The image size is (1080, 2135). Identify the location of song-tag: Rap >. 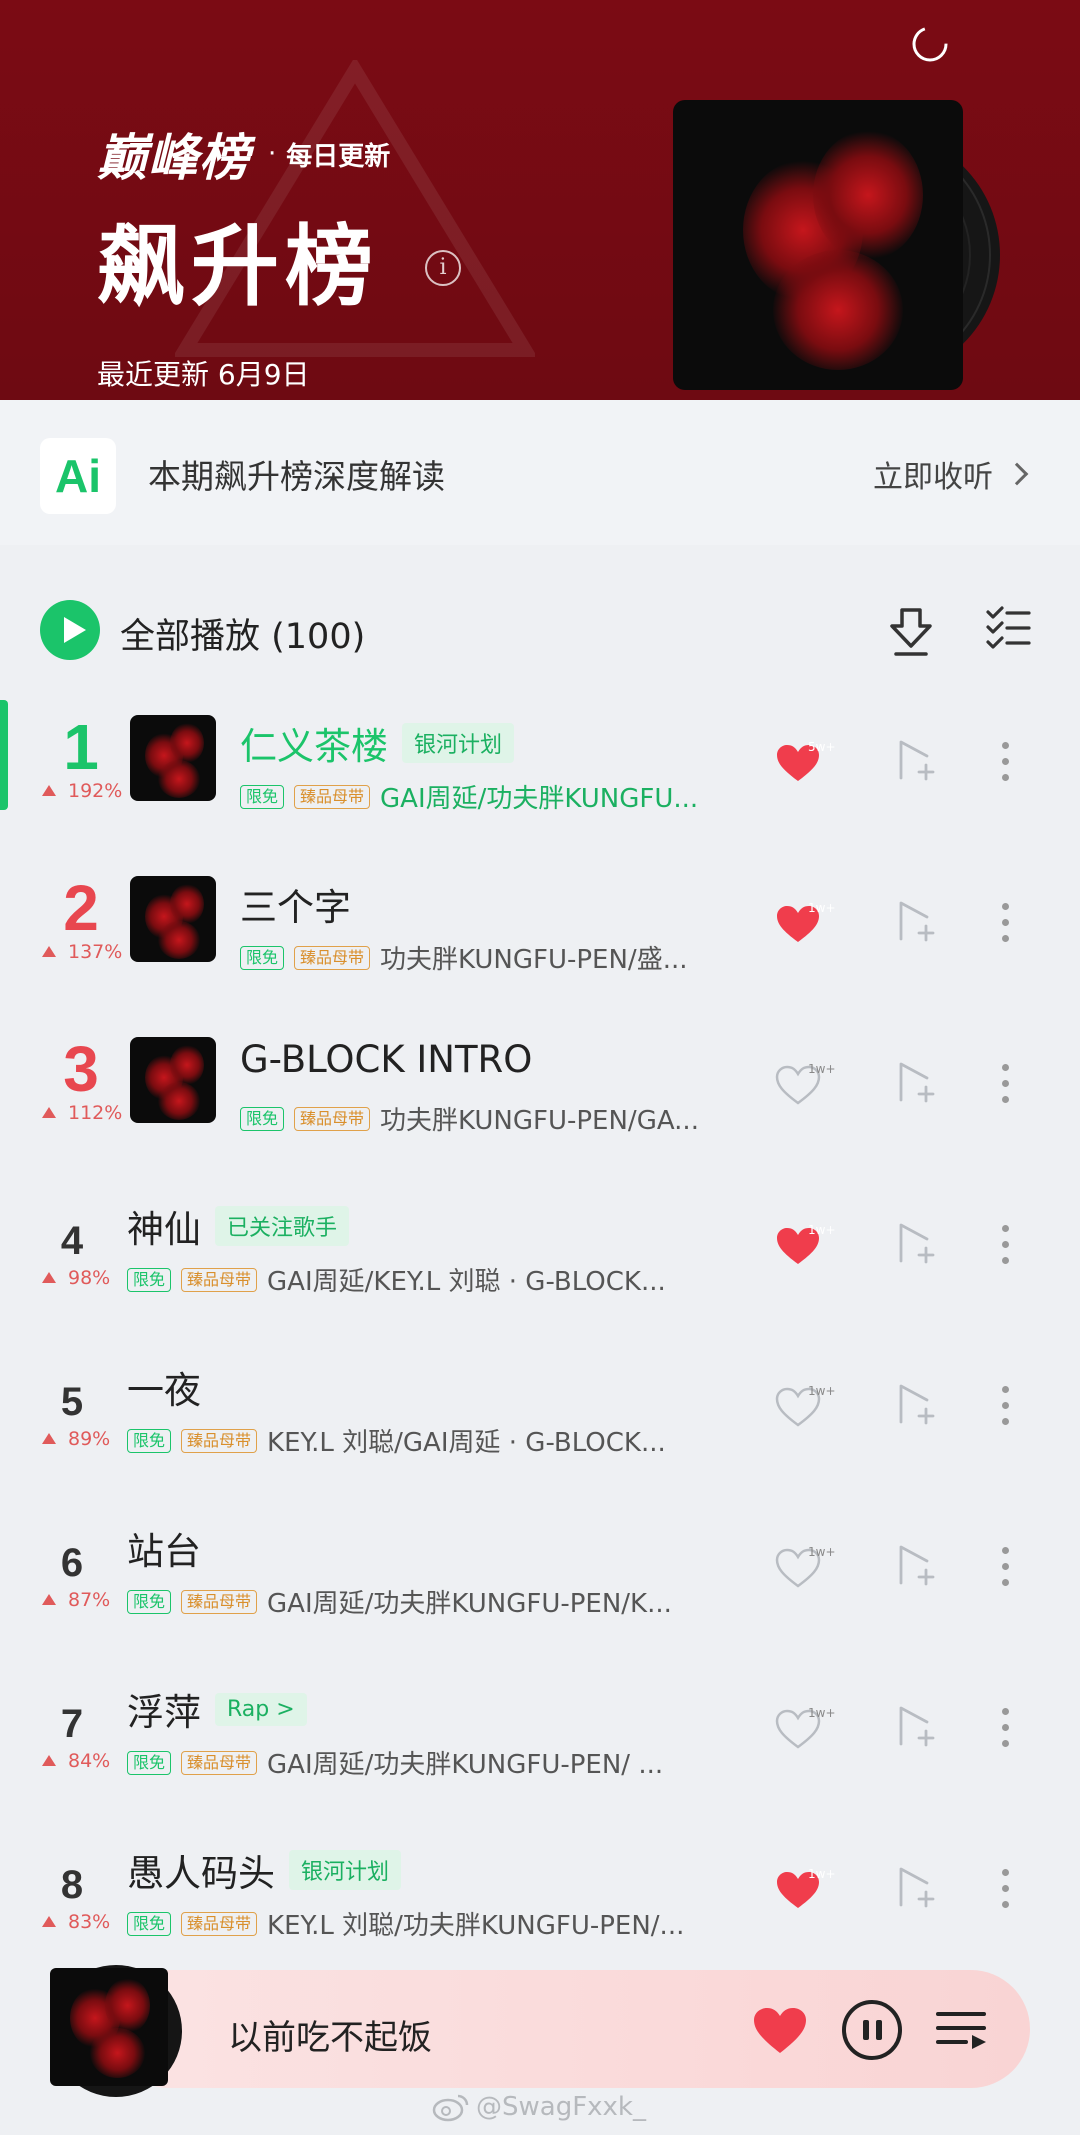
(261, 1709).